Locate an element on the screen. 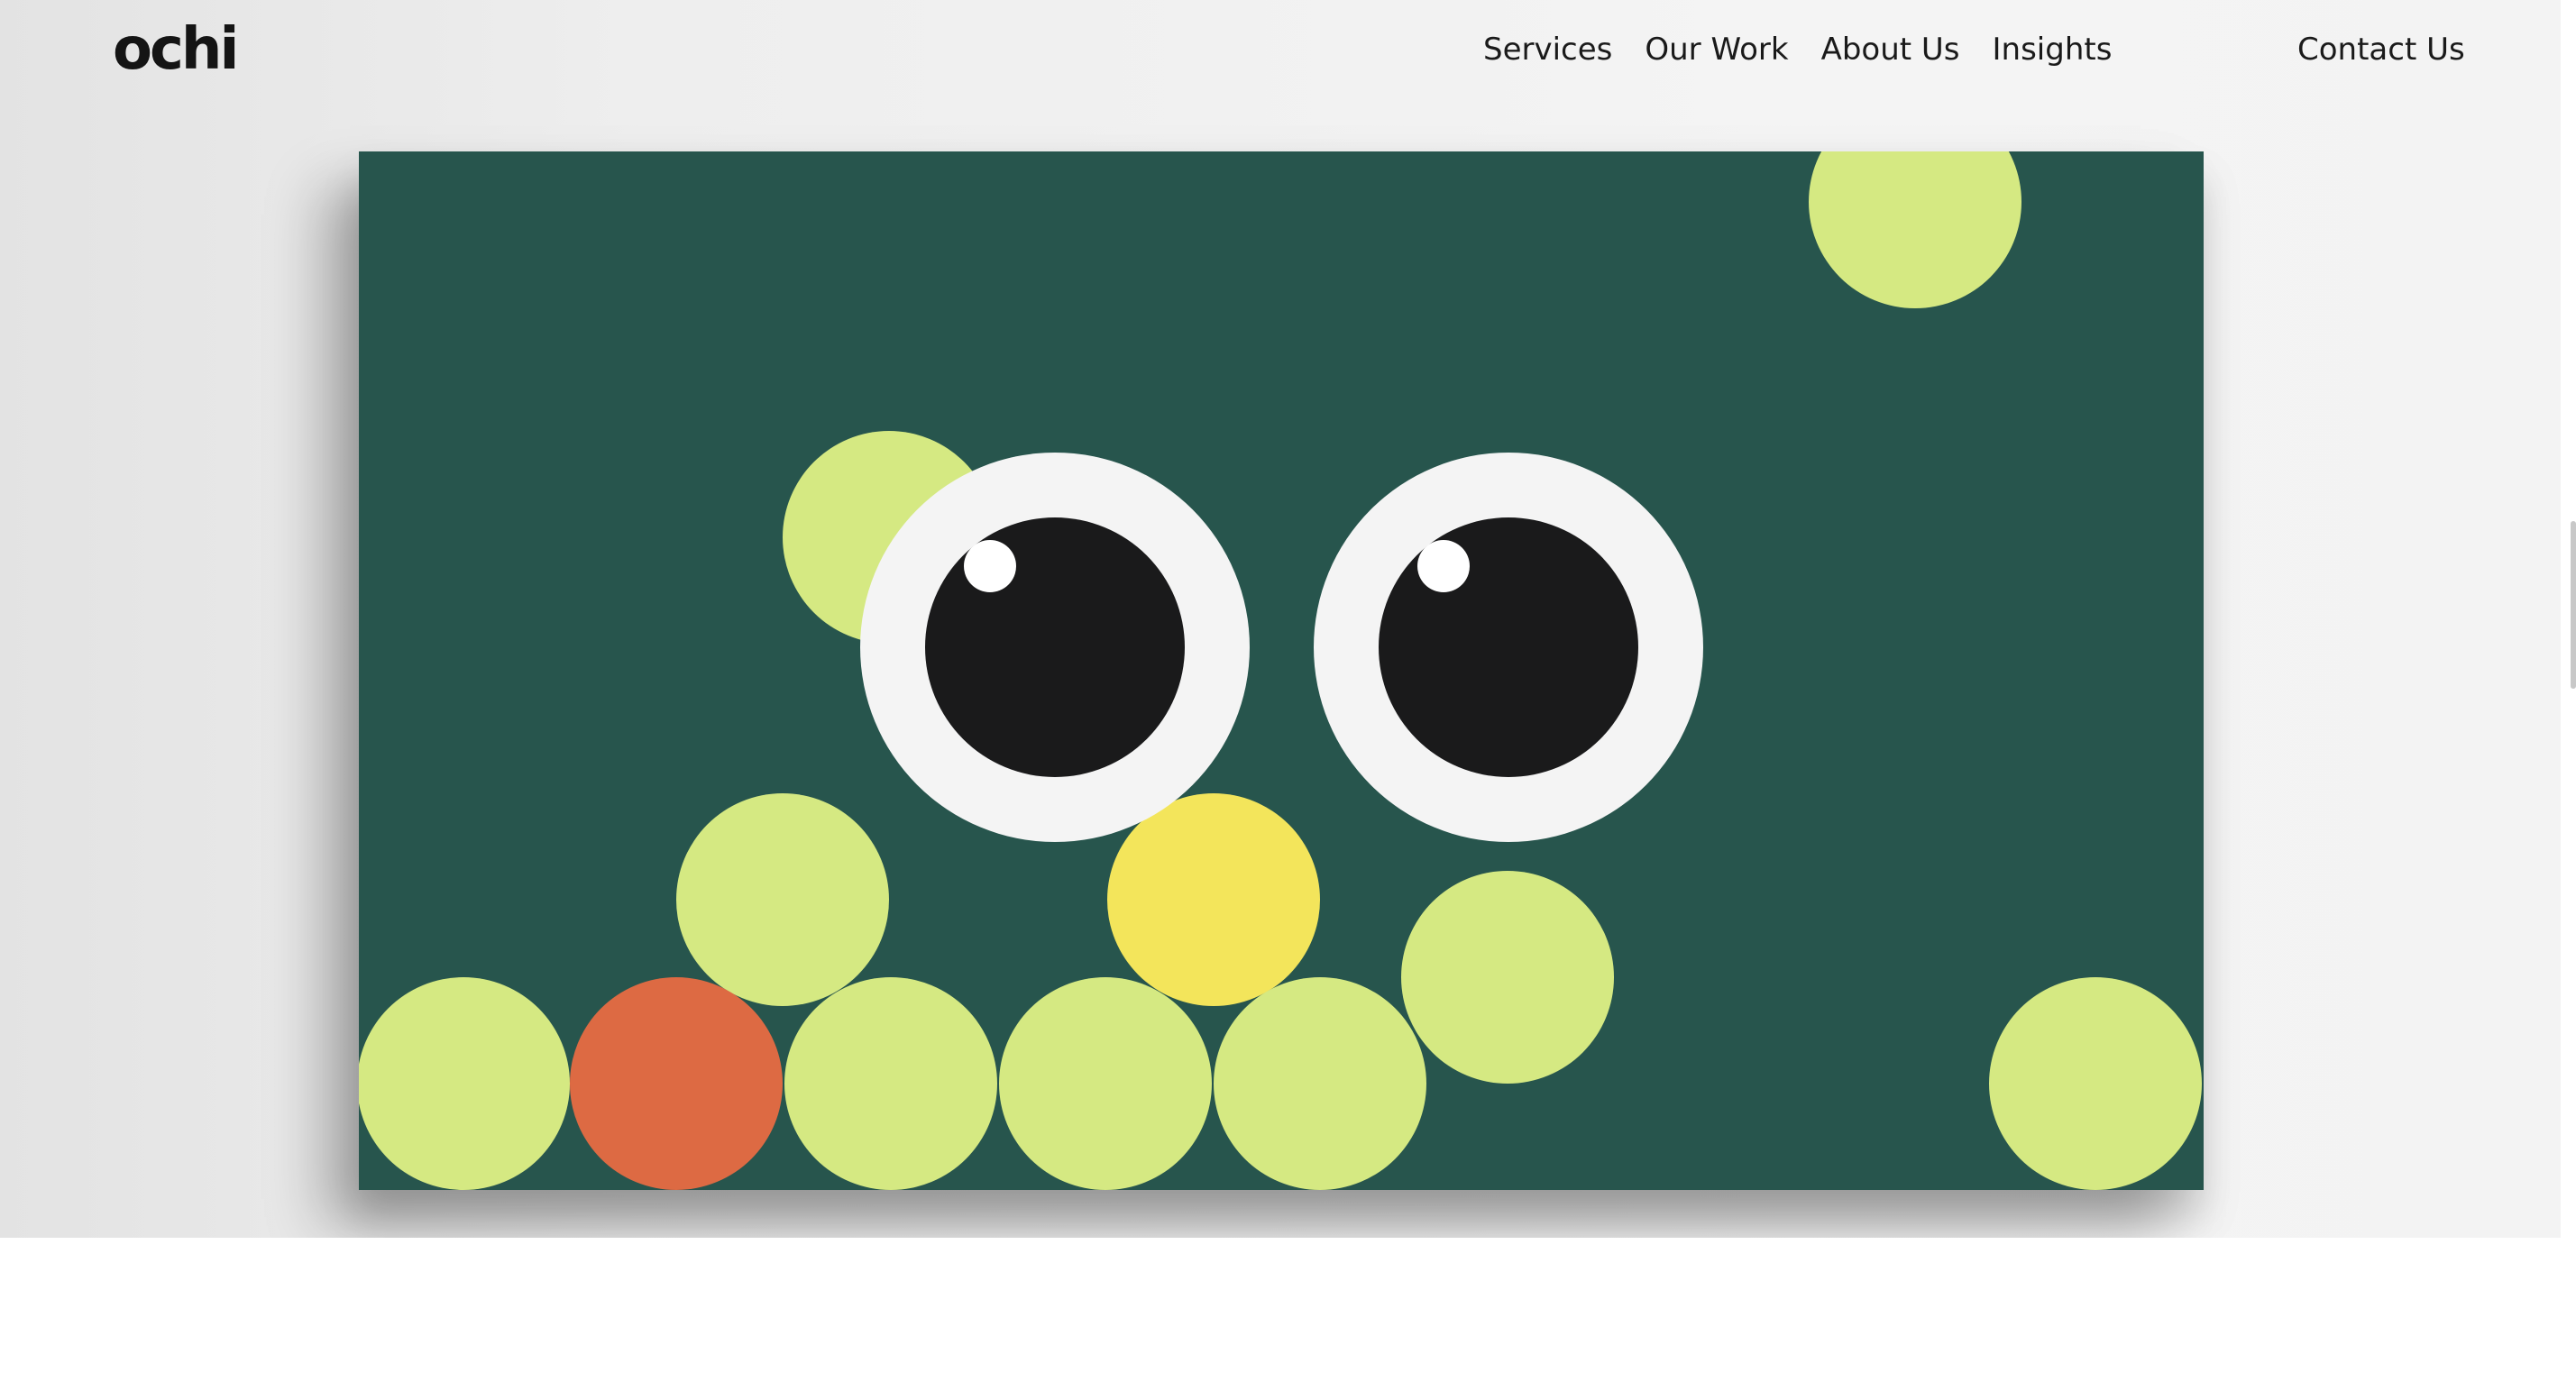  left-eye is located at coordinates (1055, 647).